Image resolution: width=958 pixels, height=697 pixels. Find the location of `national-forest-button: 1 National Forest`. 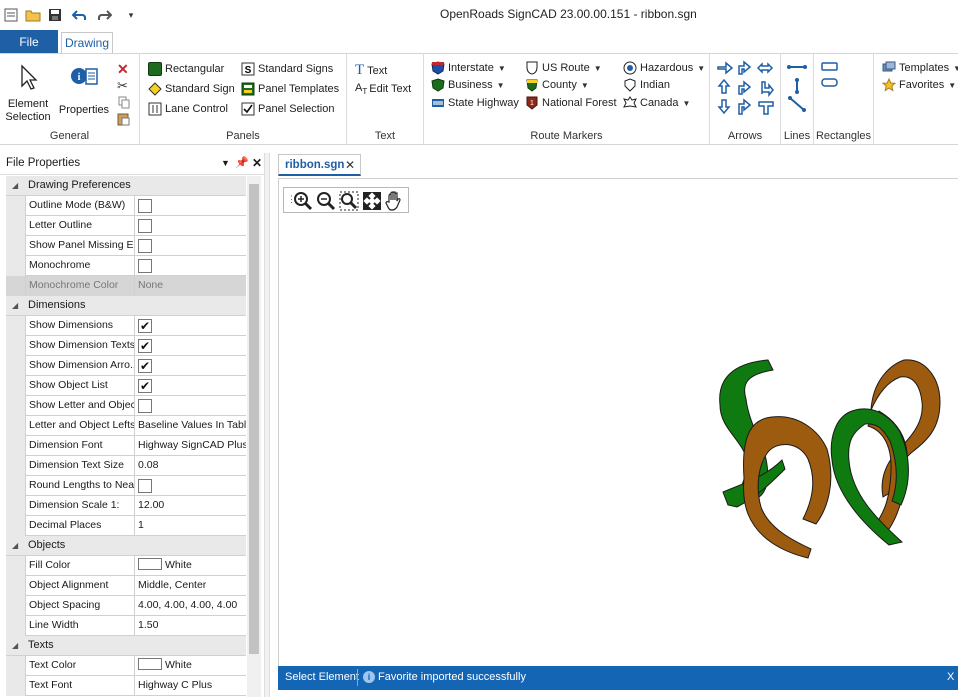

national-forest-button: 1 National Forest is located at coordinates (571, 103).